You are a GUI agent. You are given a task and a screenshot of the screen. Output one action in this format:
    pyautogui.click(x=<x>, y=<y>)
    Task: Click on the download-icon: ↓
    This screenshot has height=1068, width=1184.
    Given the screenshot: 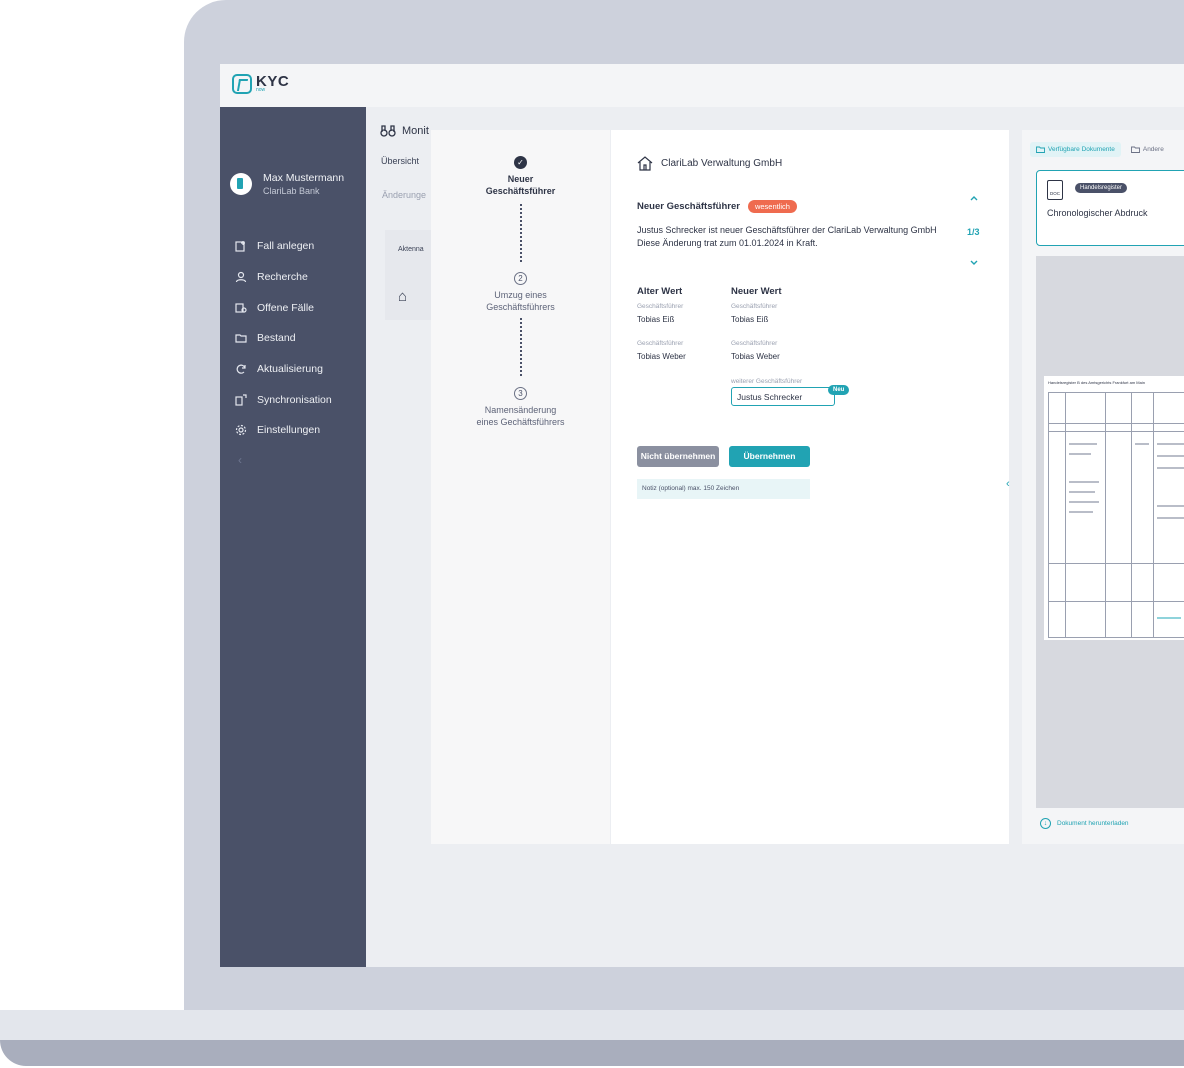 What is the action you would take?
    pyautogui.click(x=1045, y=823)
    